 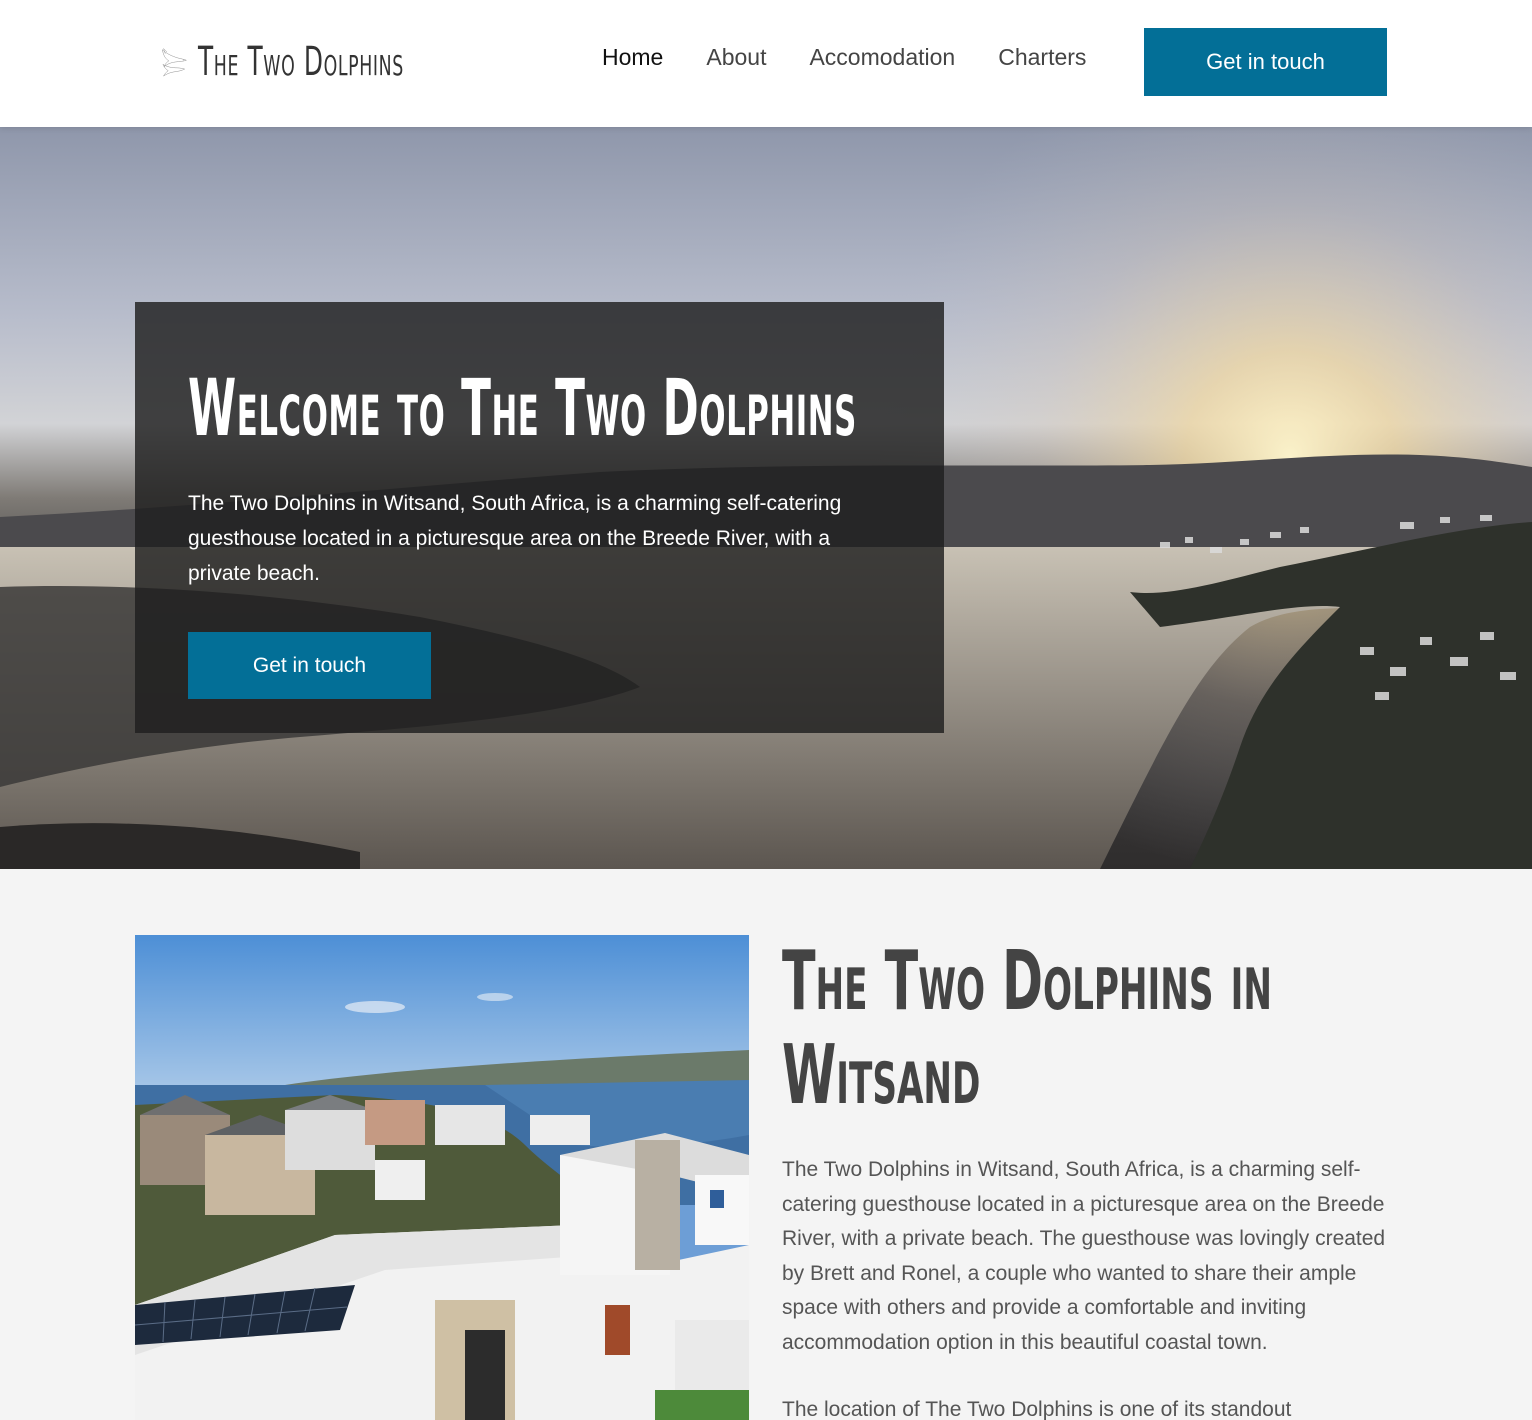 I want to click on guesthouse-image, so click(x=442, y=1177).